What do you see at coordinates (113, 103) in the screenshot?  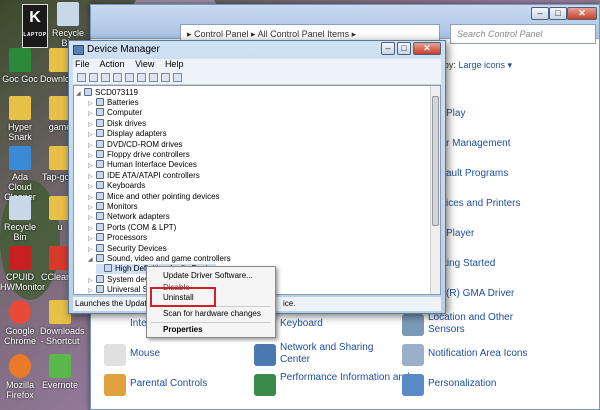 I see `device-category: ▷ Batteries` at bounding box center [113, 103].